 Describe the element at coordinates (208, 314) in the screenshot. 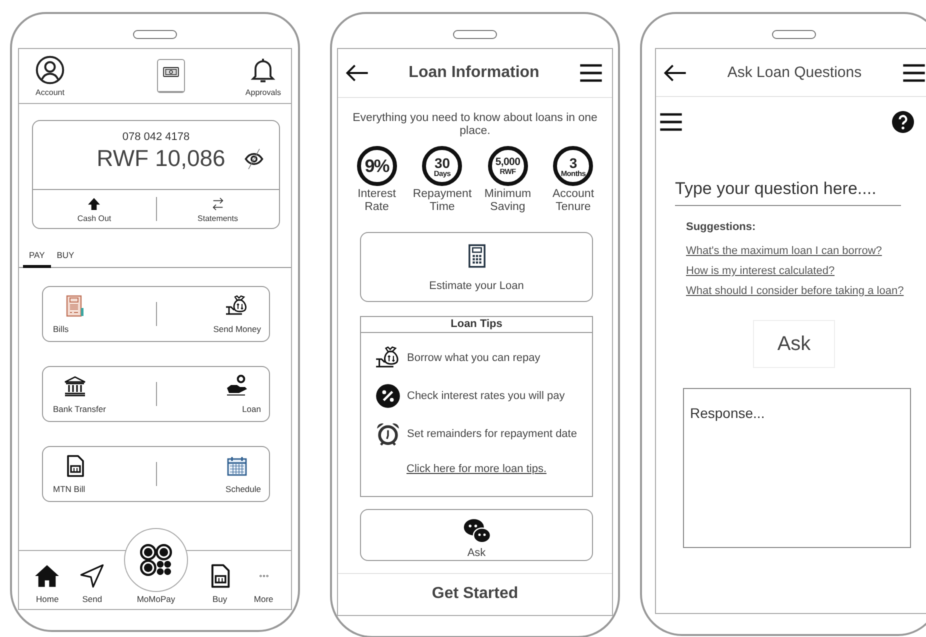

I see `service-button: Send Money` at that location.